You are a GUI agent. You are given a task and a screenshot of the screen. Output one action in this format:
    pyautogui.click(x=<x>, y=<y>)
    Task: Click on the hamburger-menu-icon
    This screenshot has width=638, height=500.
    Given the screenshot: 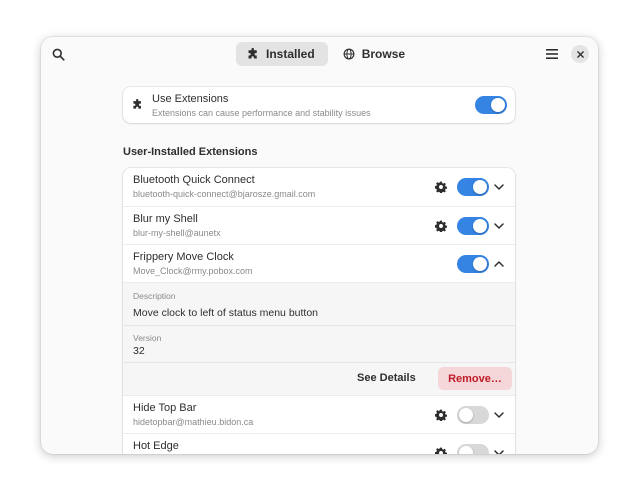 What is the action you would take?
    pyautogui.click(x=552, y=54)
    